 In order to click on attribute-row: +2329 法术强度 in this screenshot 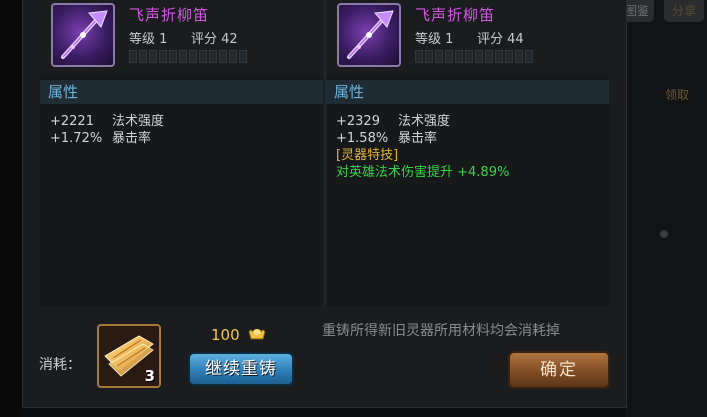, I will do `click(422, 121)`.